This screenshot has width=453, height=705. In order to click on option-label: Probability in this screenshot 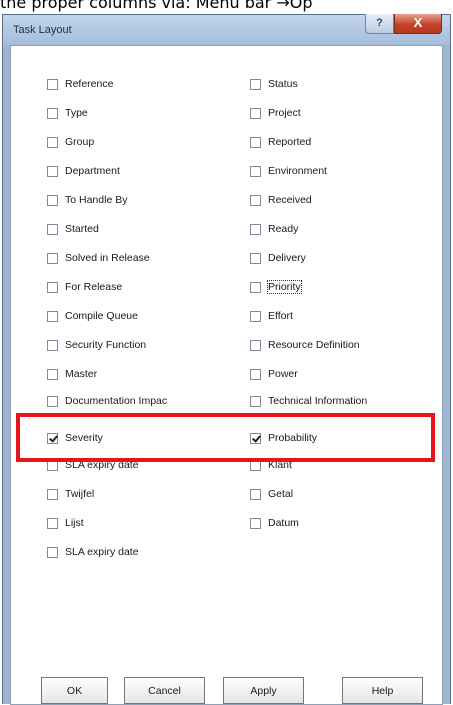, I will do `click(293, 438)`.